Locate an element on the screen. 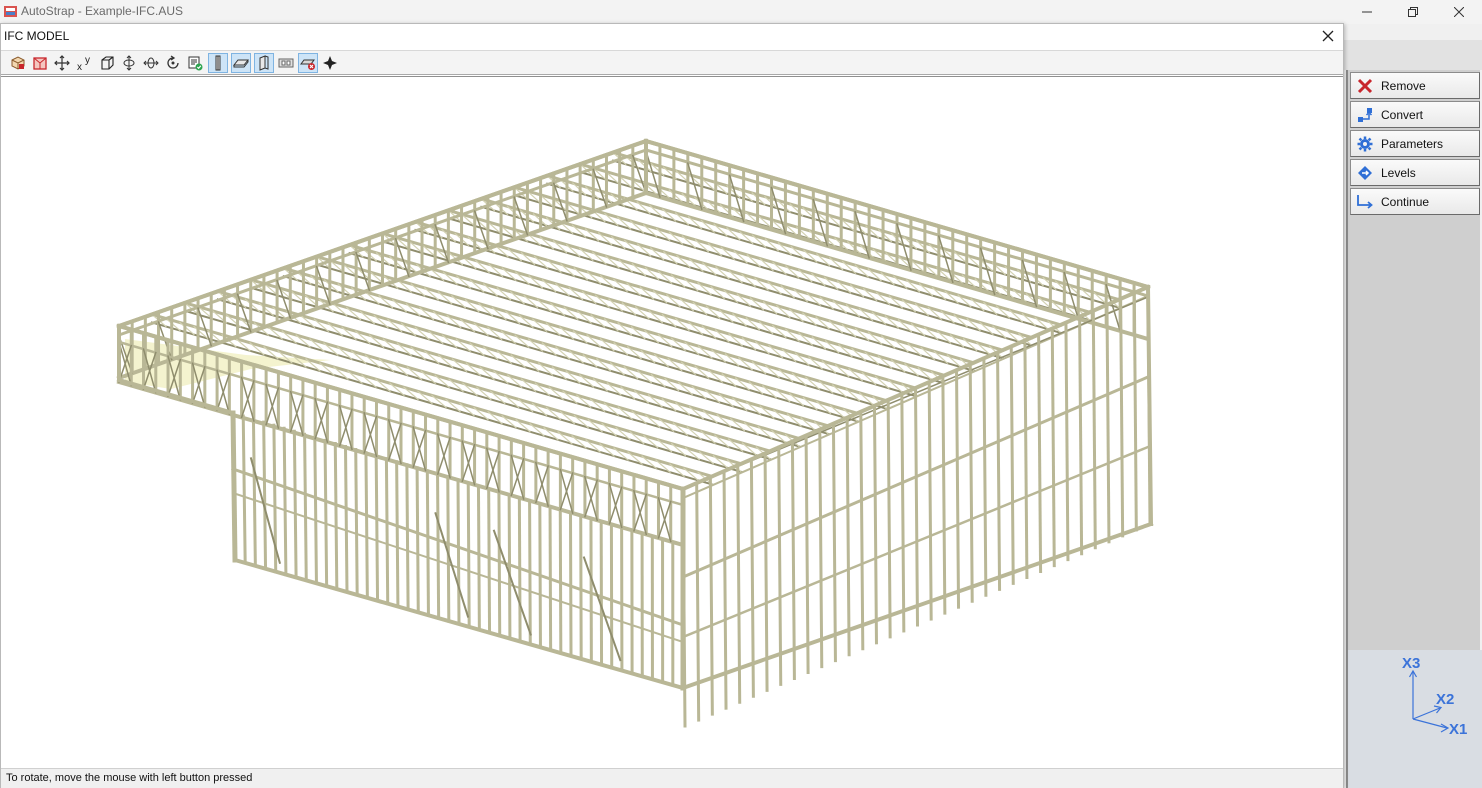 The height and width of the screenshot is (788, 1482). axis-indicator: X3 X2 X1 is located at coordinates (1414, 719).